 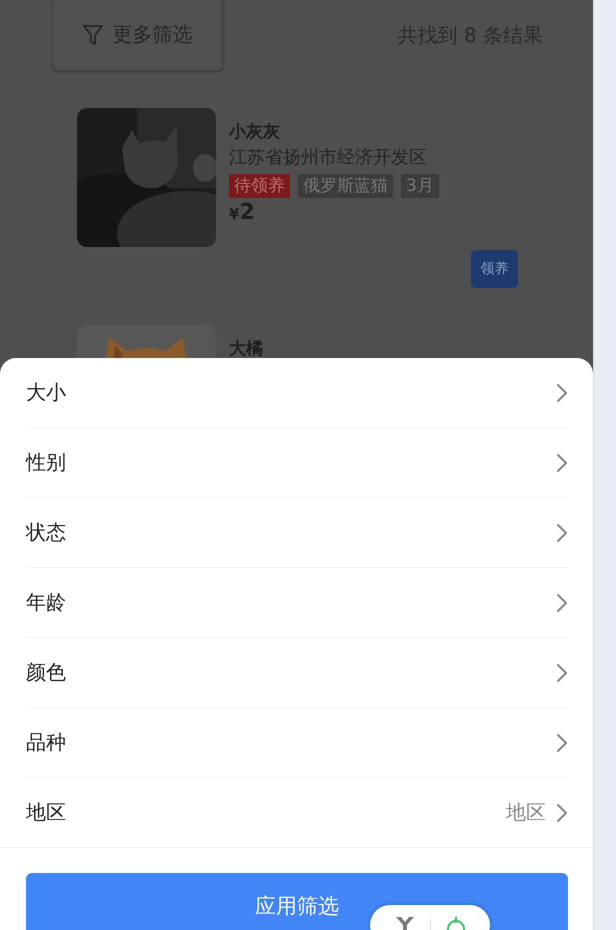 What do you see at coordinates (46, 602) in the screenshot?
I see `option-label: 年龄` at bounding box center [46, 602].